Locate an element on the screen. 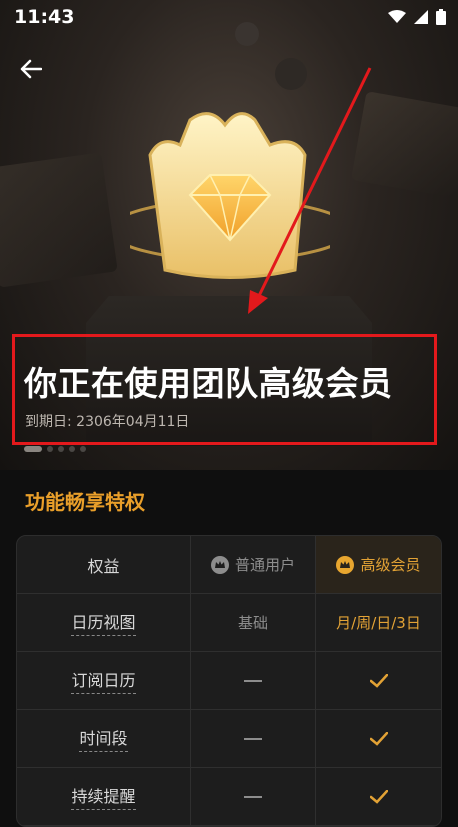 Image resolution: width=458 pixels, height=827 pixels. signal-icon is located at coordinates (421, 17).